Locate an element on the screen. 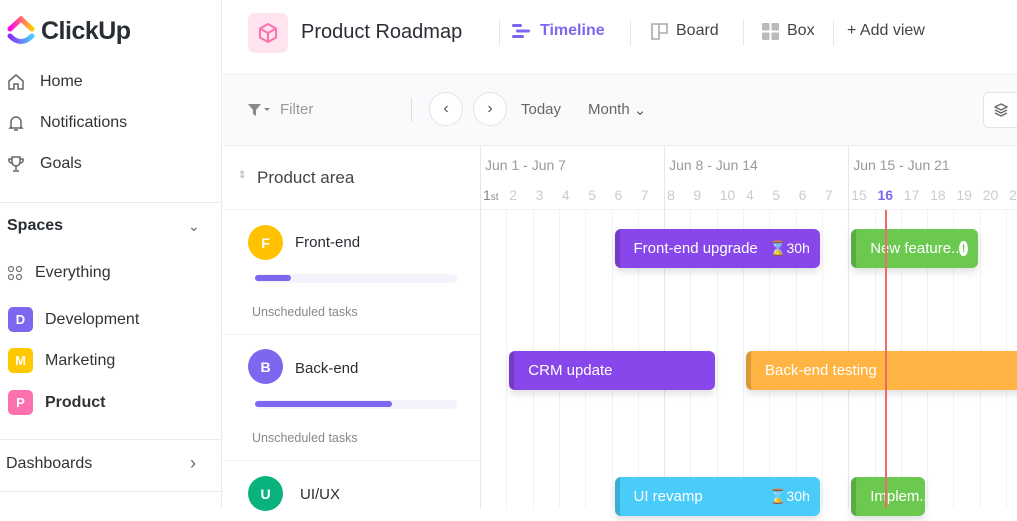  task-bar: Front-end upgrade ⌛30h is located at coordinates (717, 248).